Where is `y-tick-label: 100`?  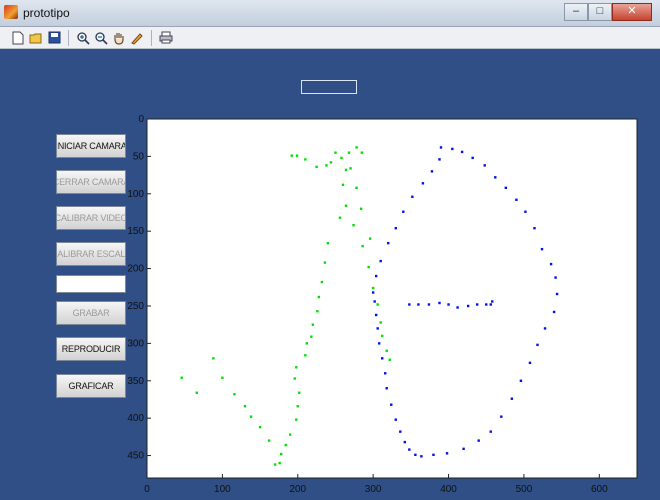 y-tick-label: 100 is located at coordinates (135, 194).